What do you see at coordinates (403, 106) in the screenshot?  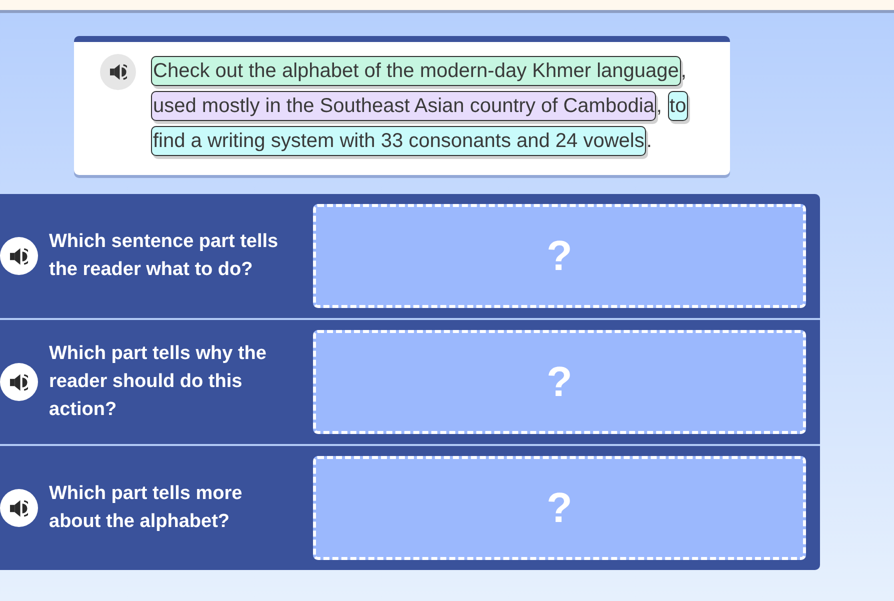 I see `sentence-part: used mostly in the Southeast Asian country of Cambodia` at bounding box center [403, 106].